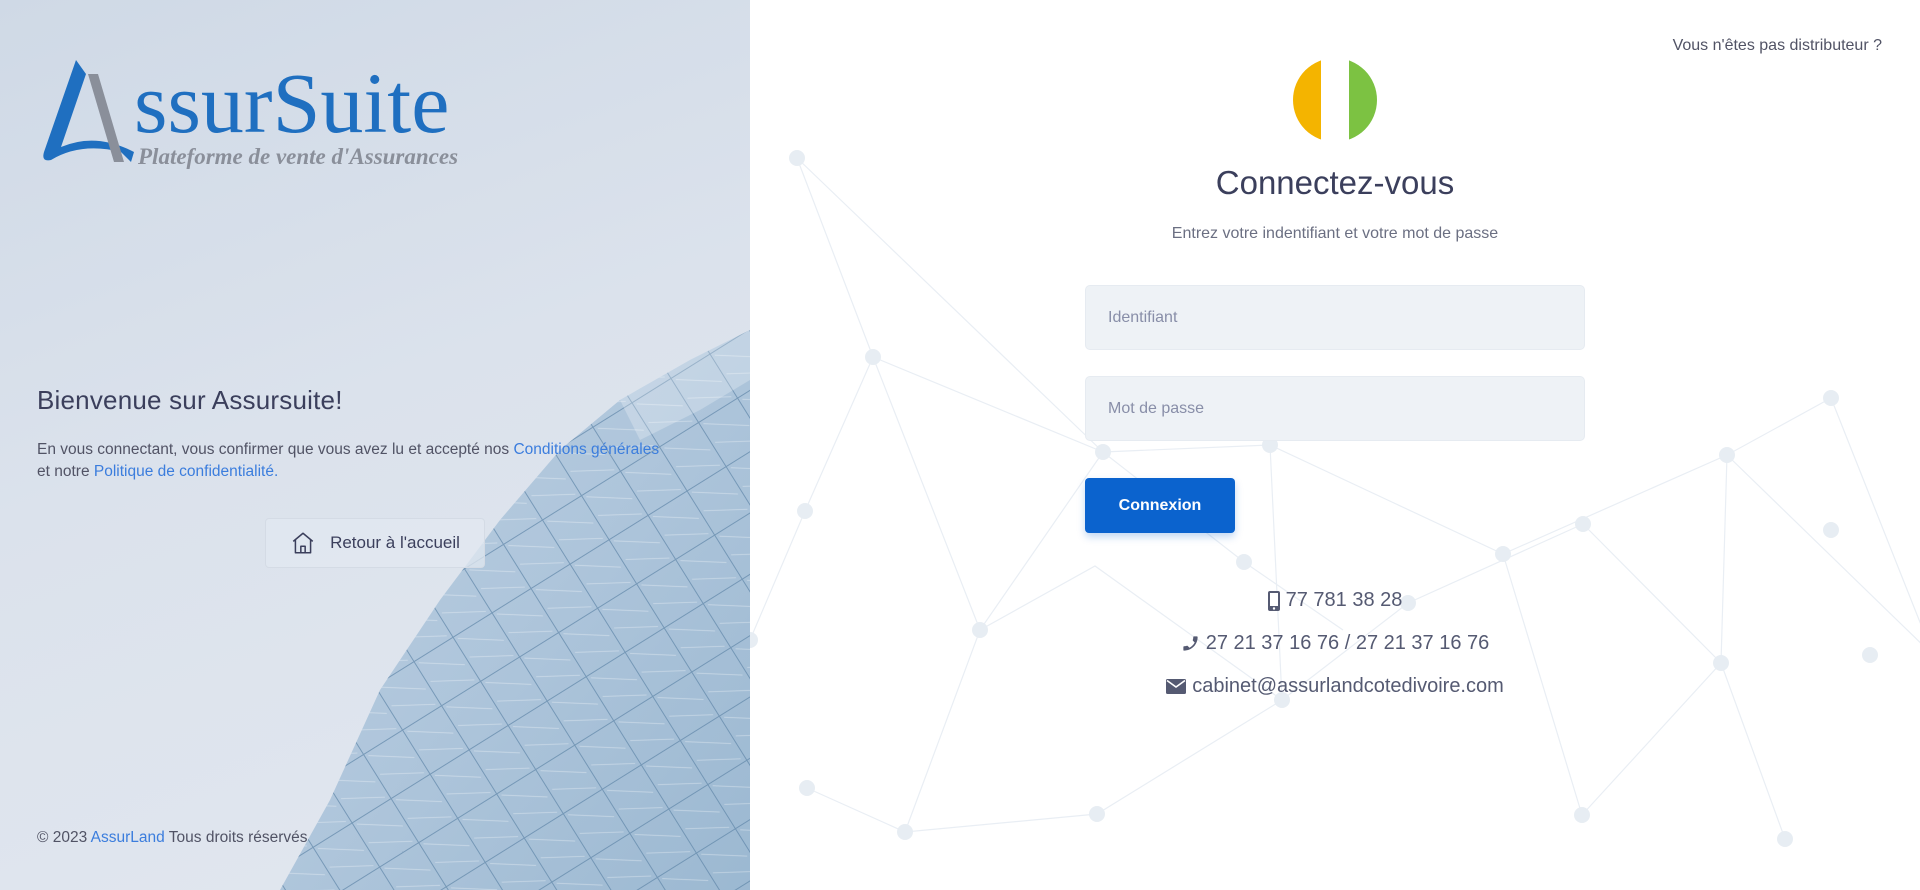 The image size is (1920, 890). Describe the element at coordinates (1273, 600) in the screenshot. I see `mobile-icon` at that location.